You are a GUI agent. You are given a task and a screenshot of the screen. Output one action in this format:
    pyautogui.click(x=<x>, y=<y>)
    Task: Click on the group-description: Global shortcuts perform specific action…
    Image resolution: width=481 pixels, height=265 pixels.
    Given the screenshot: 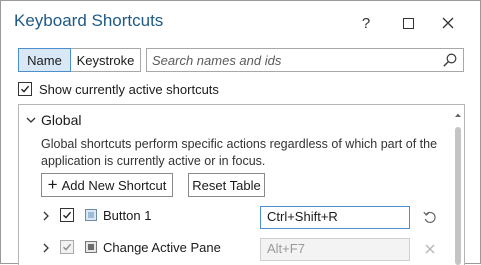 What is the action you would take?
    pyautogui.click(x=239, y=152)
    